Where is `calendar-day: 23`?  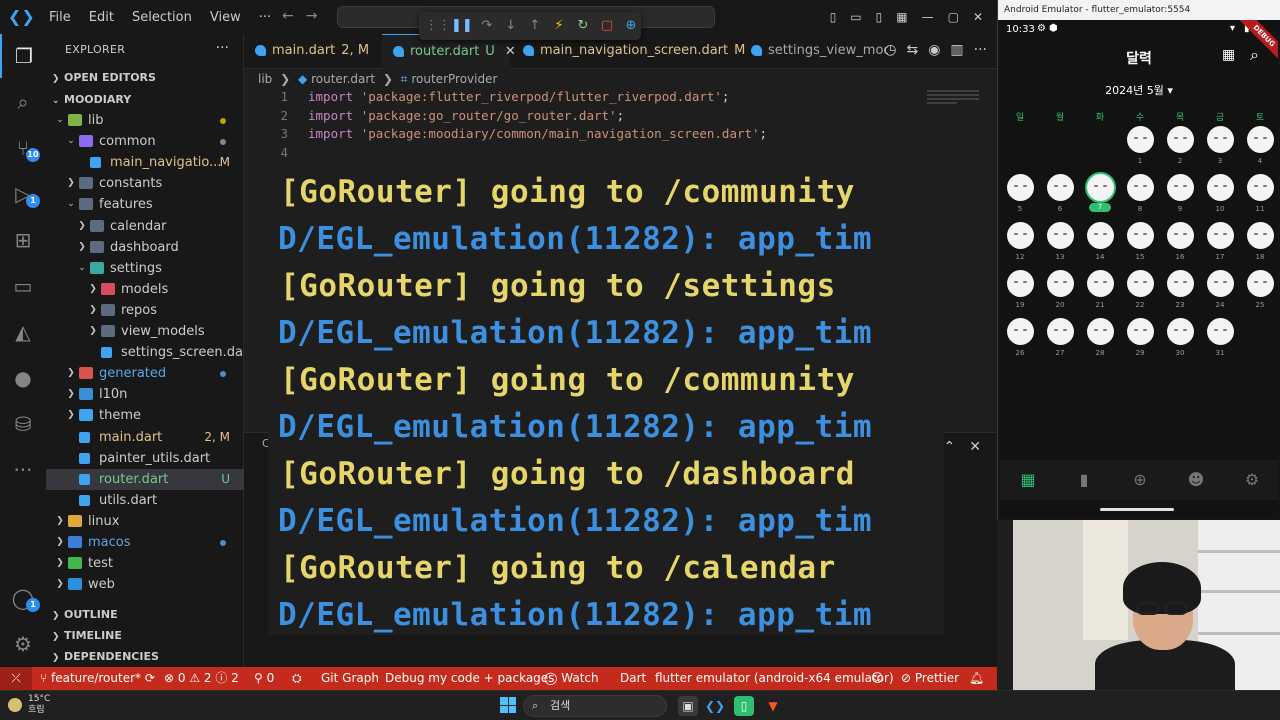 calendar-day: 23 is located at coordinates (1180, 293).